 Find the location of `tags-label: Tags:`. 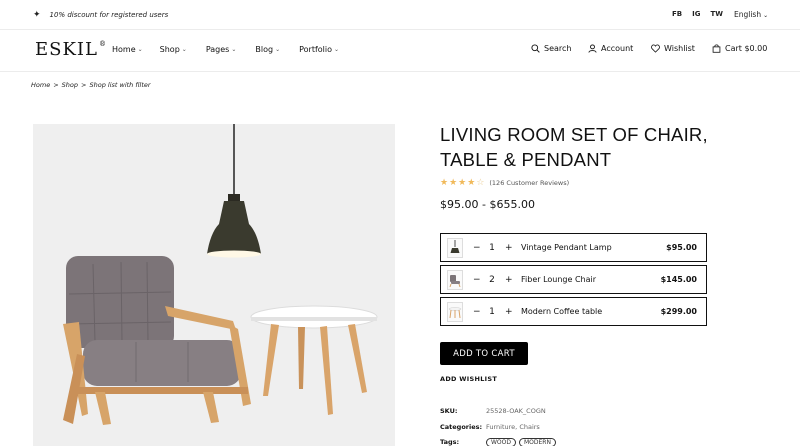

tags-label: Tags: is located at coordinates (450, 442).